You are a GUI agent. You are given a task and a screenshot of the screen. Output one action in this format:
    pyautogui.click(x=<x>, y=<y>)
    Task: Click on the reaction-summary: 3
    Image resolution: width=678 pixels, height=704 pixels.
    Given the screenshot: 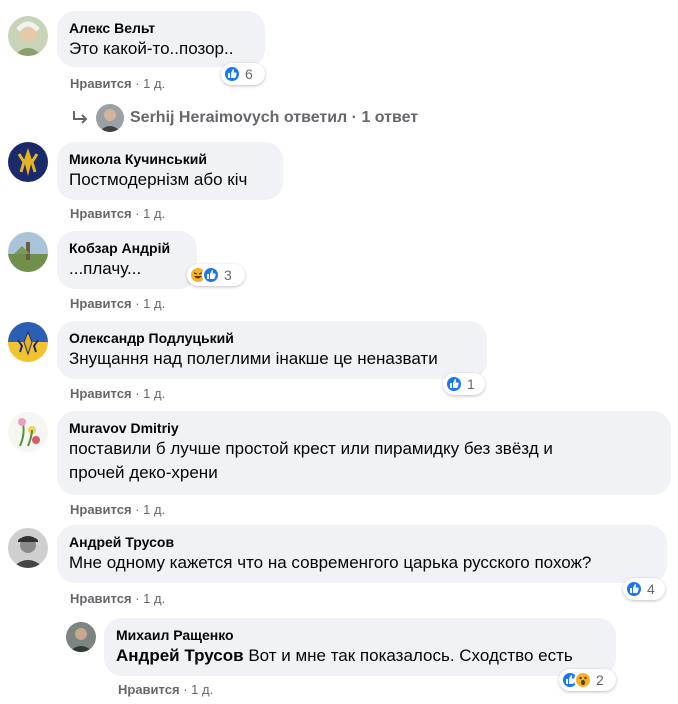 What is the action you would take?
    pyautogui.click(x=216, y=275)
    